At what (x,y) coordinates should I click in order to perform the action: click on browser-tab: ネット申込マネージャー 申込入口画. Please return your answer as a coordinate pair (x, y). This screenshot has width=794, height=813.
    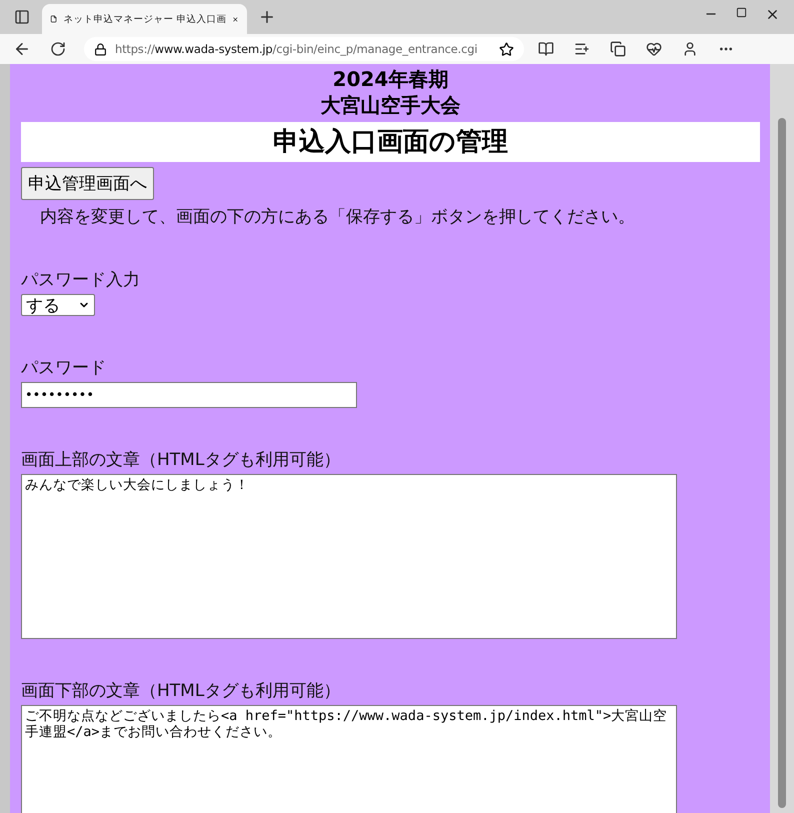
    Looking at the image, I should click on (144, 19).